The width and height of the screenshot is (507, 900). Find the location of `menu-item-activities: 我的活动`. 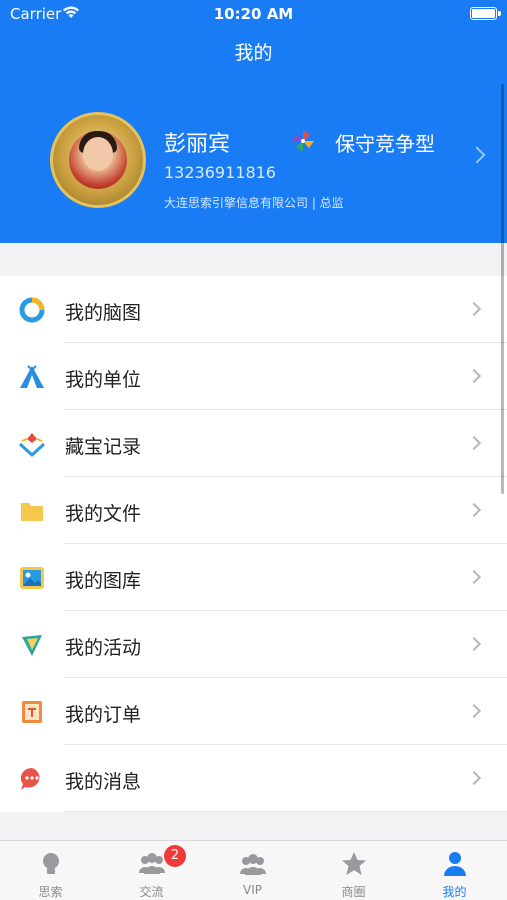

menu-item-activities: 我的活动 is located at coordinates (253, 644).